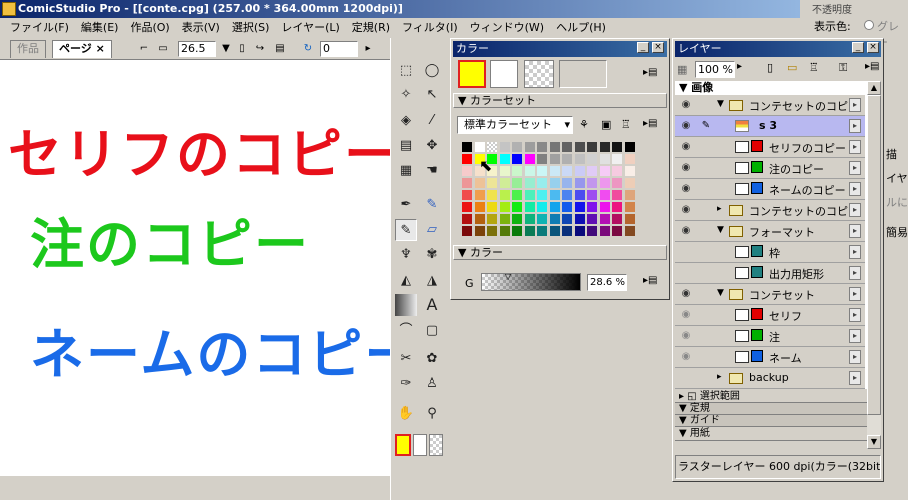 The image size is (908, 500). Describe the element at coordinates (720, 293) in the screenshot. I see `expand-toggle-icon: ▼` at that location.